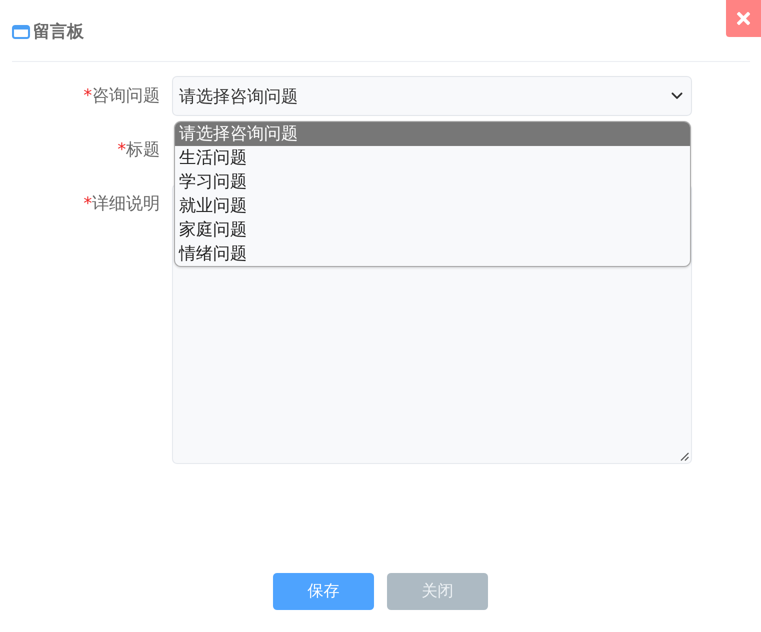 The height and width of the screenshot is (632, 761). What do you see at coordinates (58, 32) in the screenshot?
I see `dialog-title: 留言板` at bounding box center [58, 32].